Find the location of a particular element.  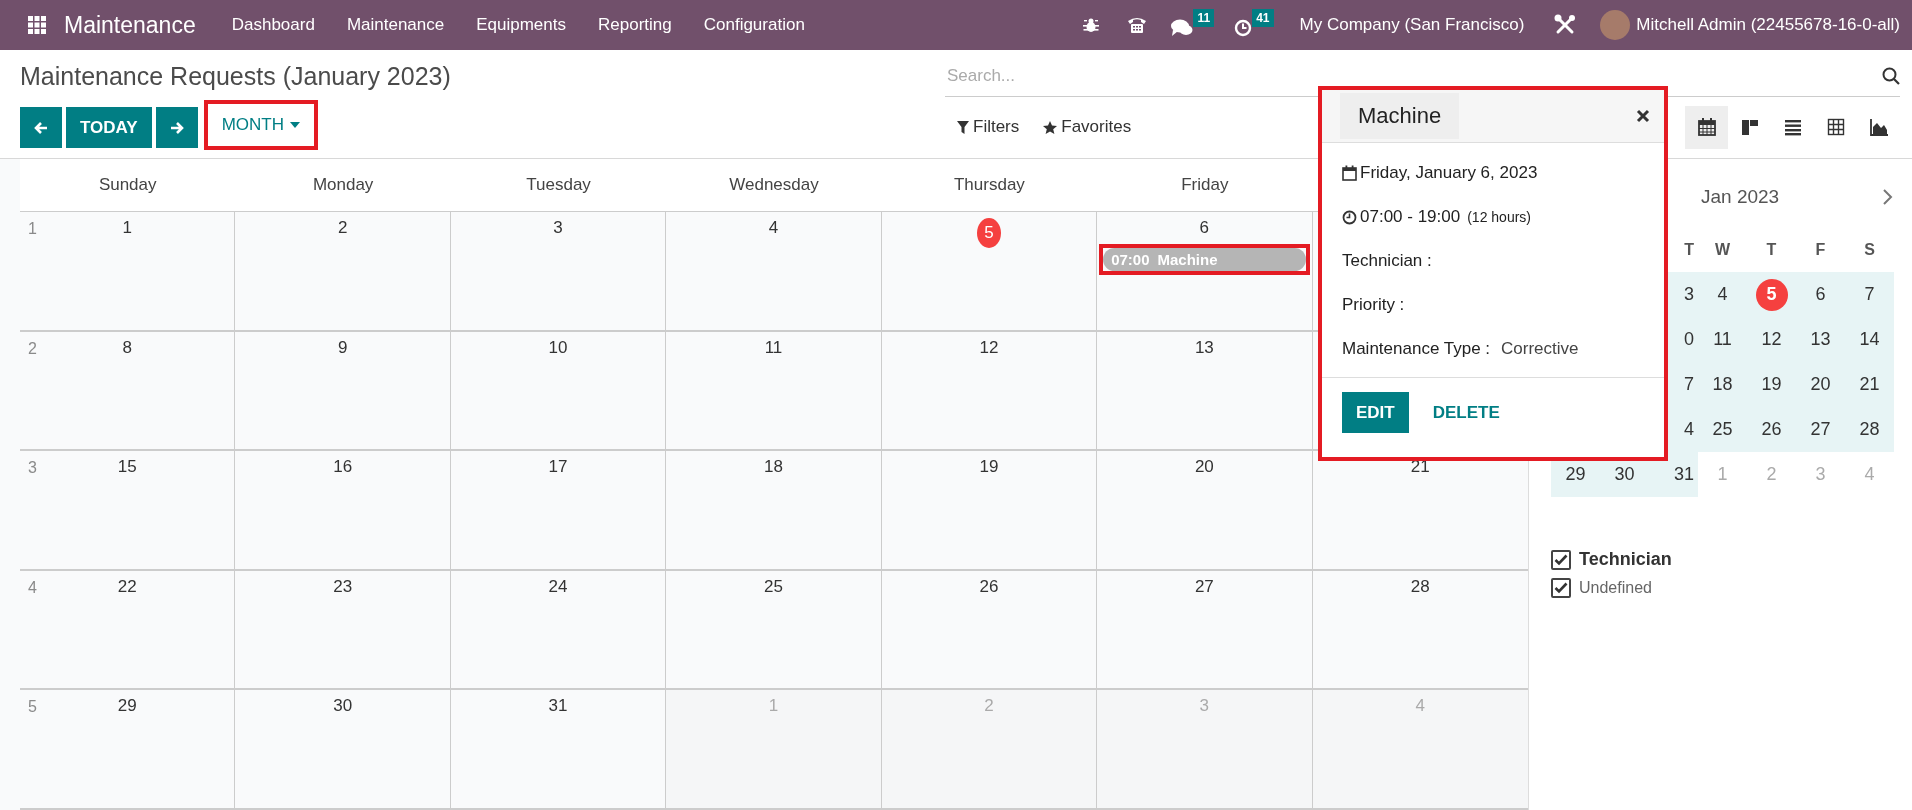

day-number: 20 is located at coordinates (1204, 467).